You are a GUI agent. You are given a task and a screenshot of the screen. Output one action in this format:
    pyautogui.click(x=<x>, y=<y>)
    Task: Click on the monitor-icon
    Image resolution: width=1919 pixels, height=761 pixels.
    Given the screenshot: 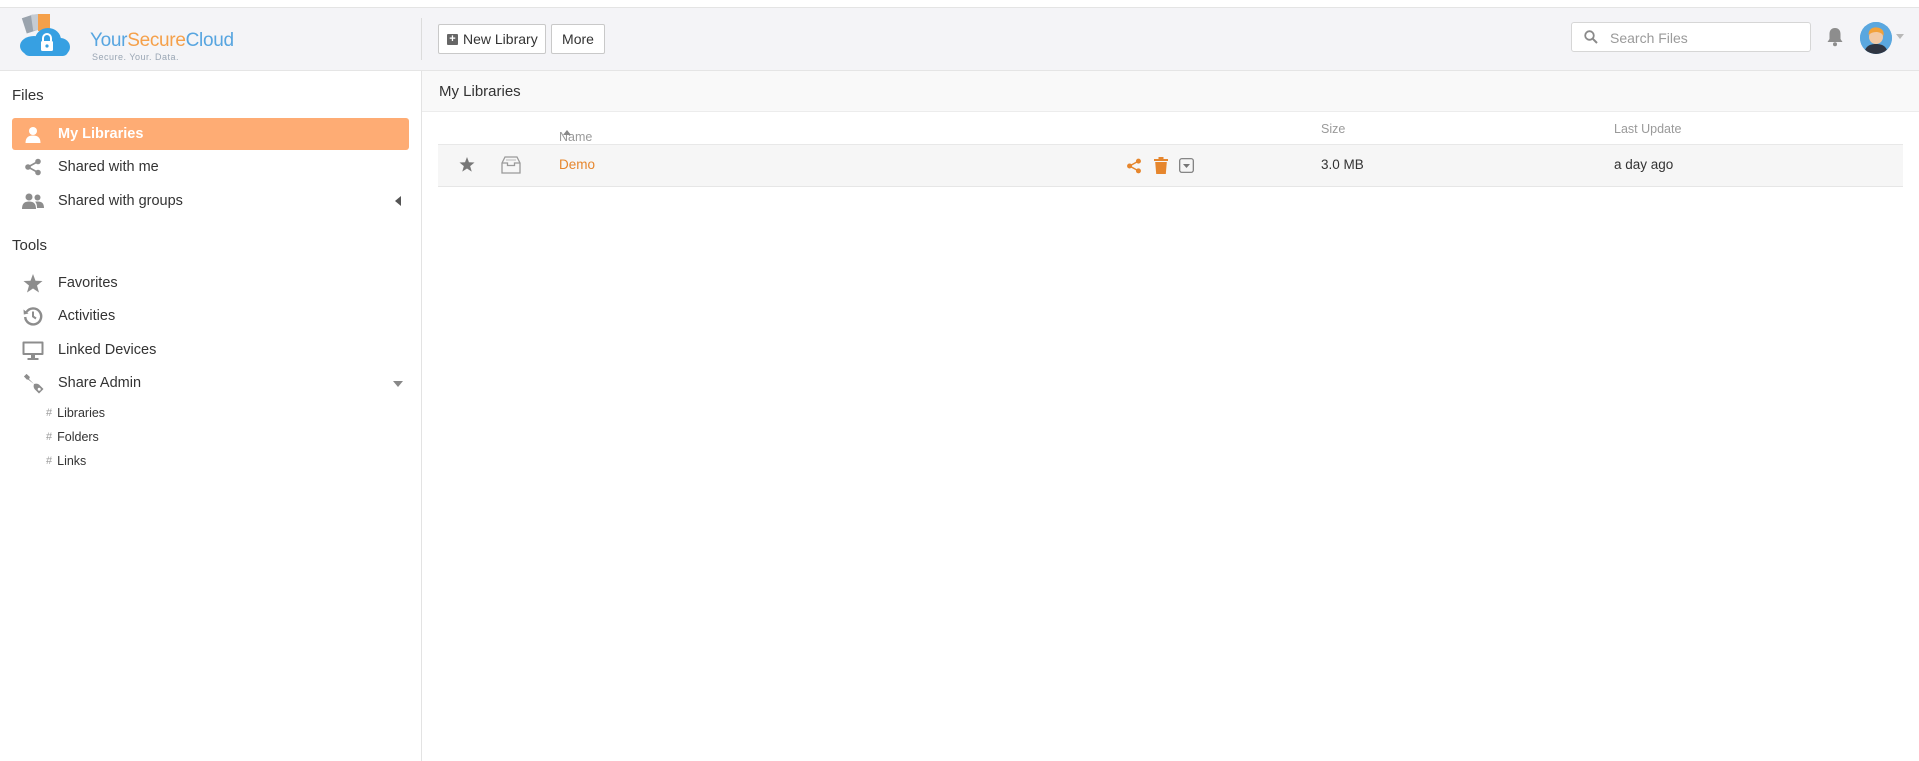 What is the action you would take?
    pyautogui.click(x=33, y=350)
    